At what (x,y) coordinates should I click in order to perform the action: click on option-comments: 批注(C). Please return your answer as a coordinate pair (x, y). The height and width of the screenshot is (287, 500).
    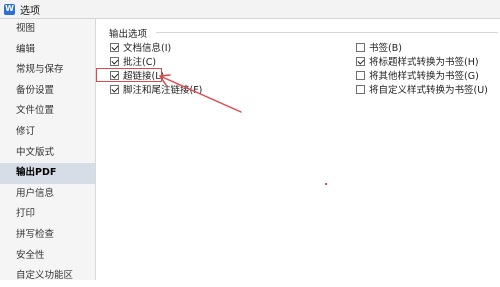
    Looking at the image, I should click on (133, 61).